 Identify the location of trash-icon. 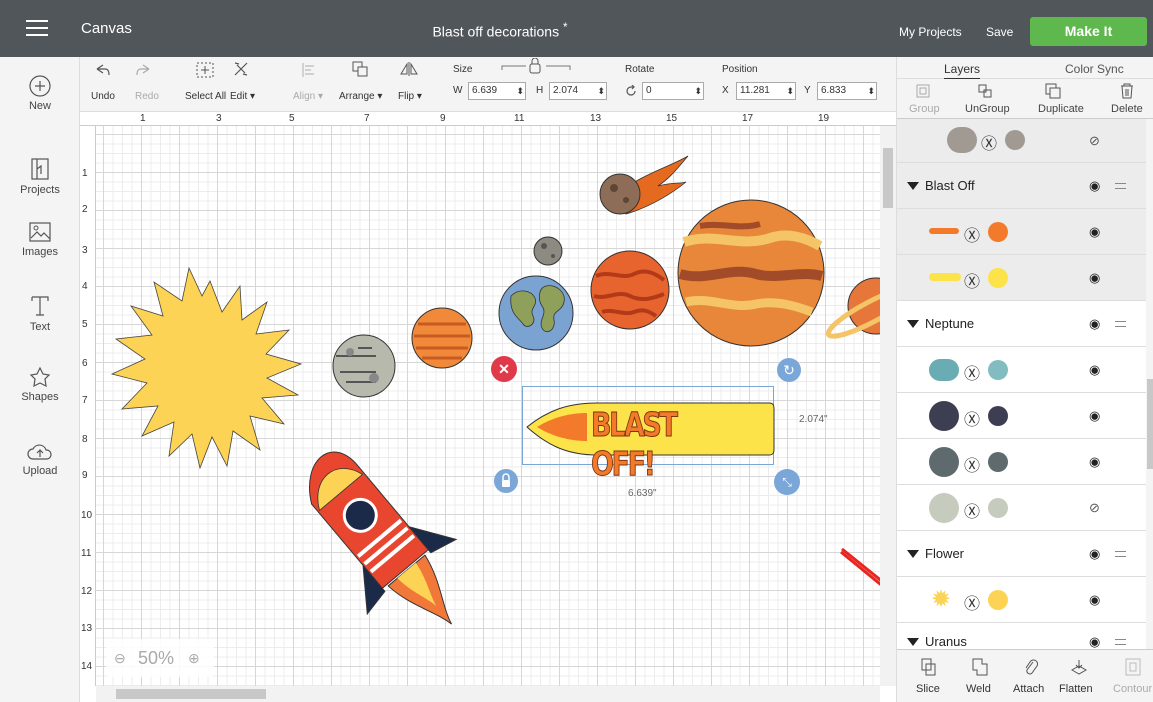
(1127, 91).